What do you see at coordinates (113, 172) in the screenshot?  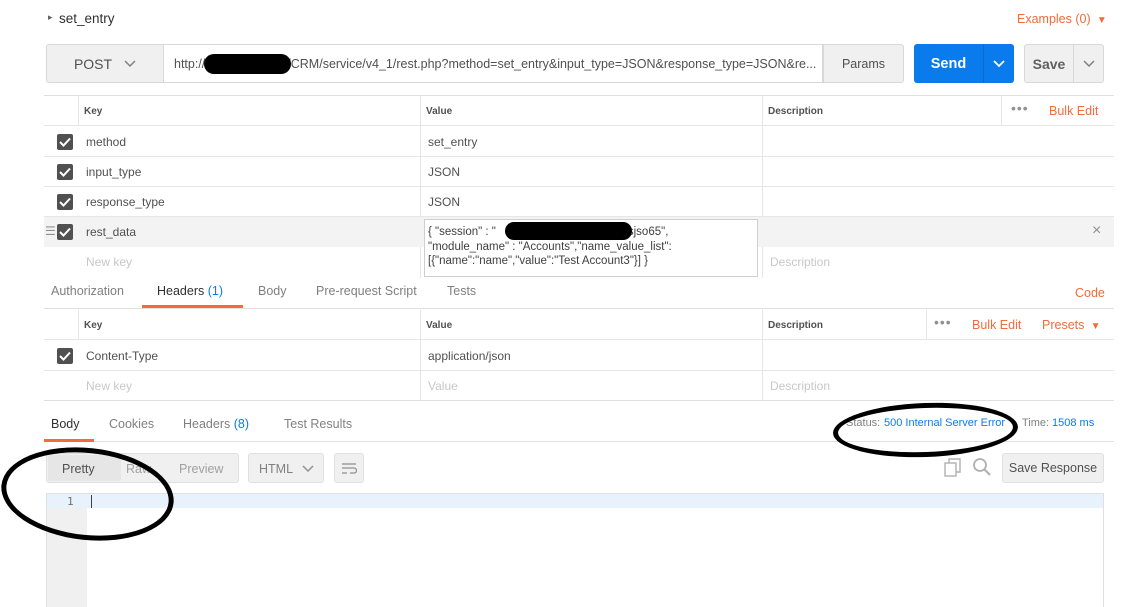 I see `param-key: input_type` at bounding box center [113, 172].